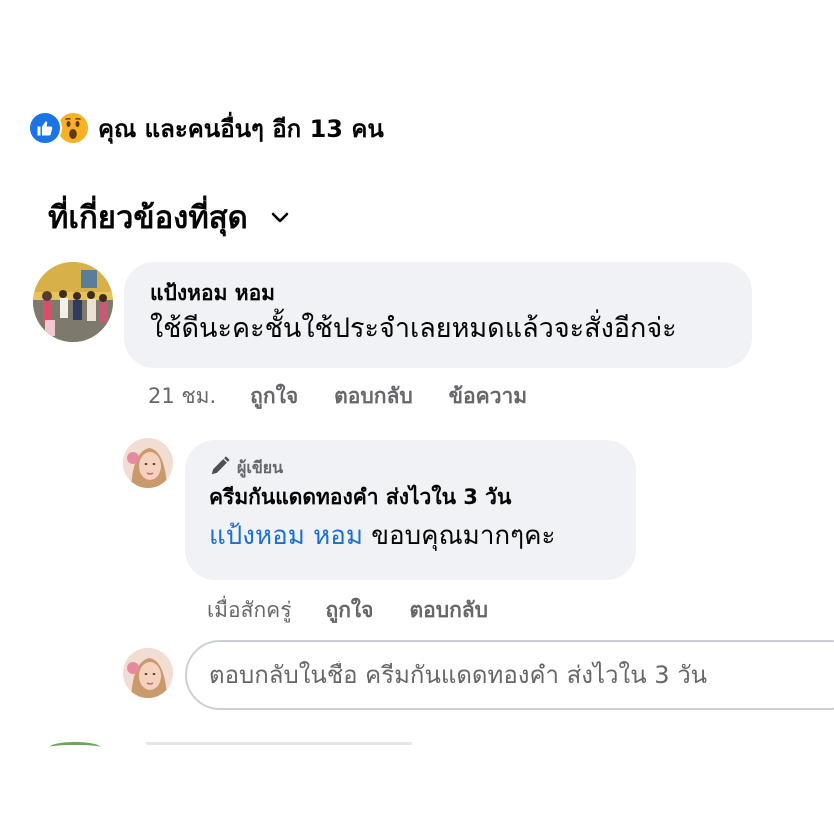 The image size is (834, 834). I want to click on reply-message: ขอบคุณมากๆคะ, so click(459, 536).